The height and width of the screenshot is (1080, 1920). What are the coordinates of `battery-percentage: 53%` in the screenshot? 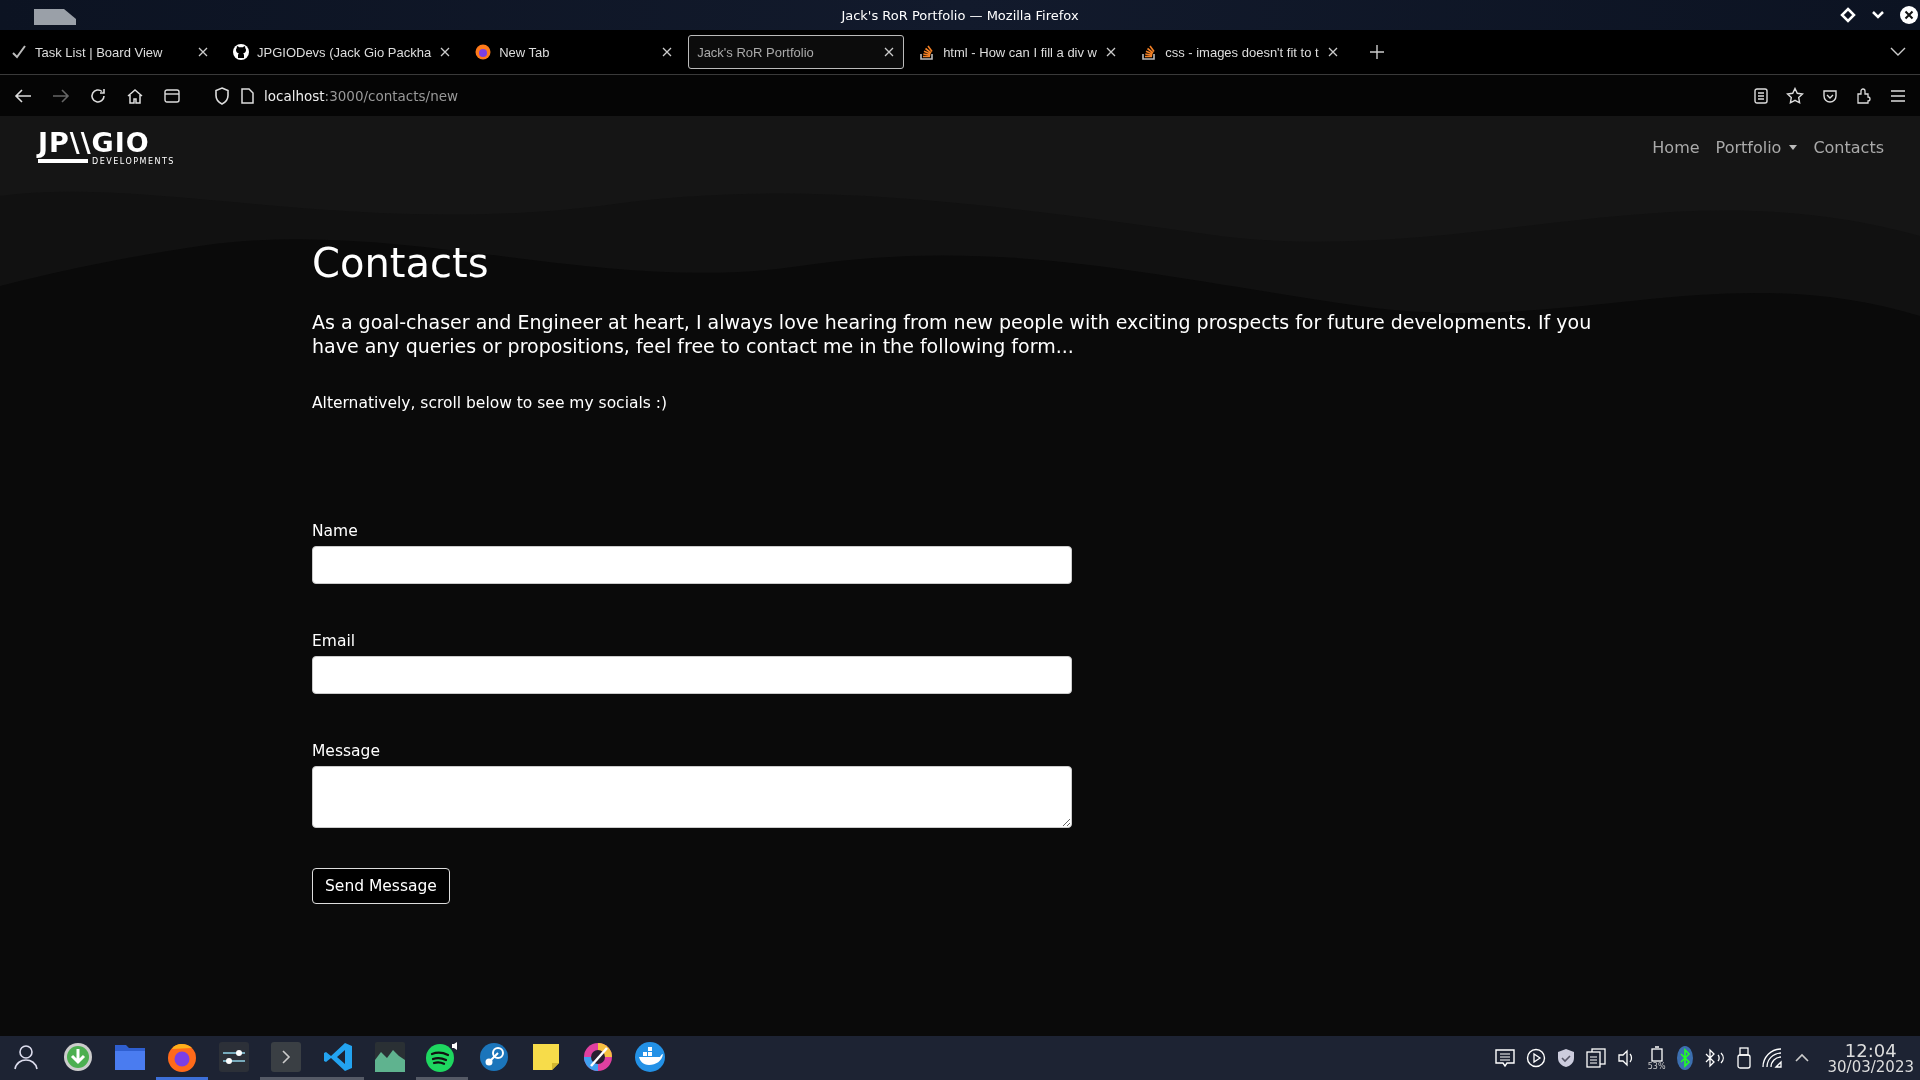 It's located at (1656, 1066).